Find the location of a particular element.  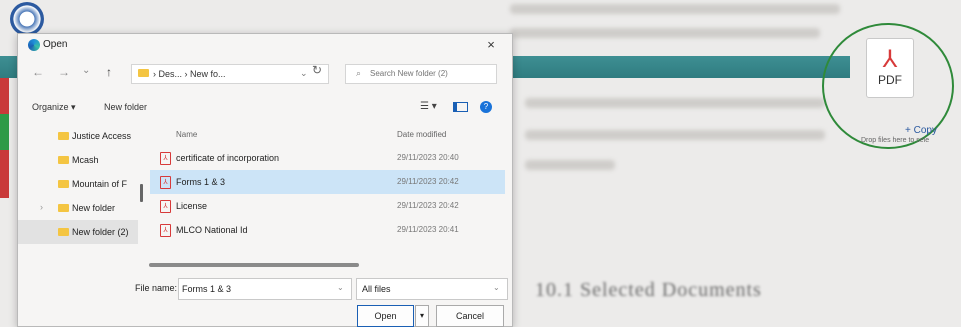

file-type-value: All files is located at coordinates (376, 289).